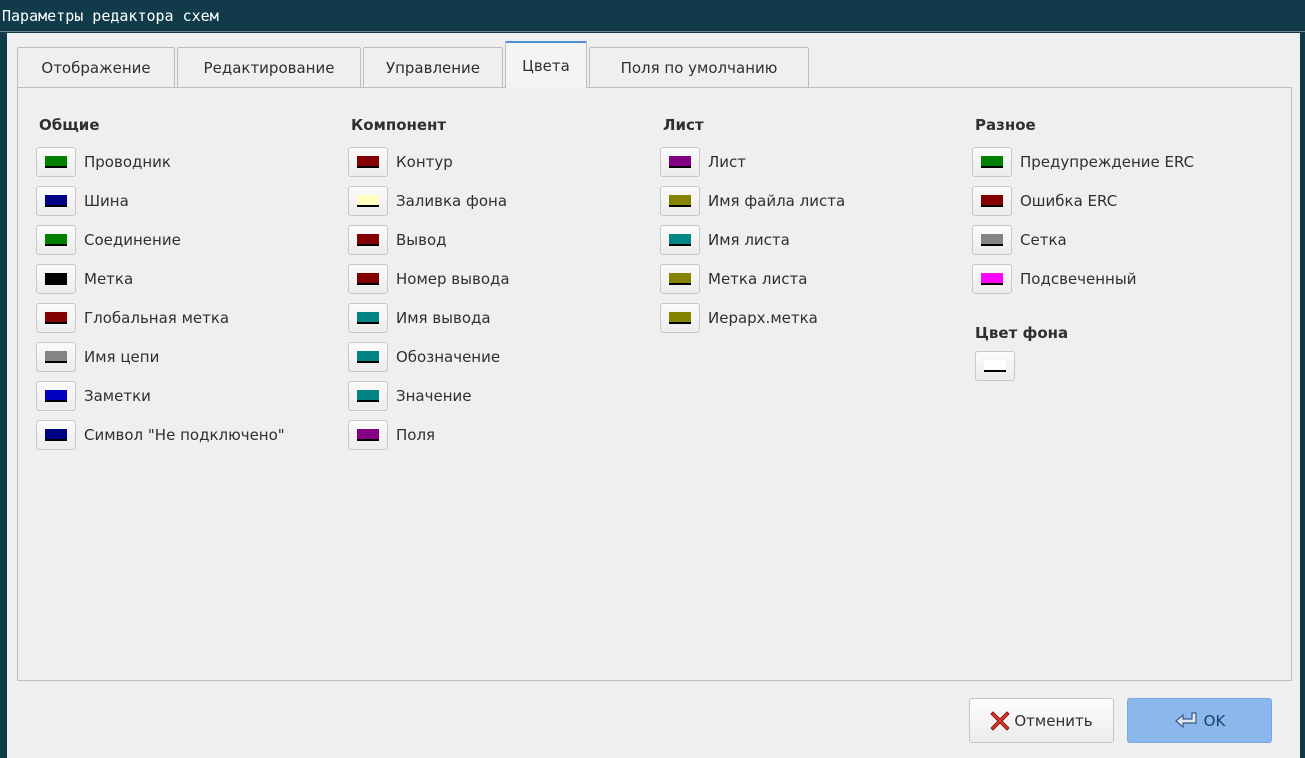 The image size is (1305, 758). What do you see at coordinates (434, 396) in the screenshot?
I see `color-item-label: Значение` at bounding box center [434, 396].